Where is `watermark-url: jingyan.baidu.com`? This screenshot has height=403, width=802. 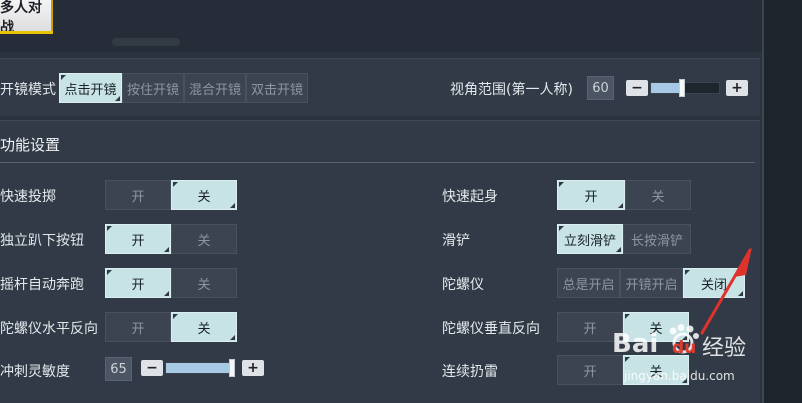 watermark-url: jingyan.baidu.com is located at coordinates (679, 376).